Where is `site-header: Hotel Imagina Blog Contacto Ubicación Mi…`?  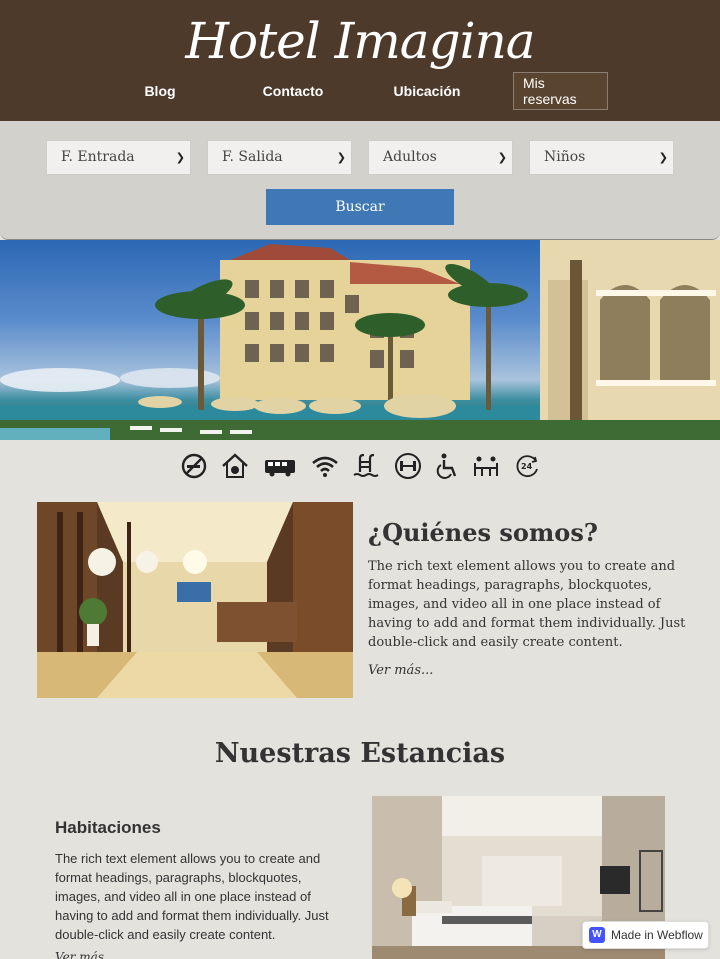
site-header: Hotel Imagina Blog Contacto Ubicación Mi… is located at coordinates (360, 60).